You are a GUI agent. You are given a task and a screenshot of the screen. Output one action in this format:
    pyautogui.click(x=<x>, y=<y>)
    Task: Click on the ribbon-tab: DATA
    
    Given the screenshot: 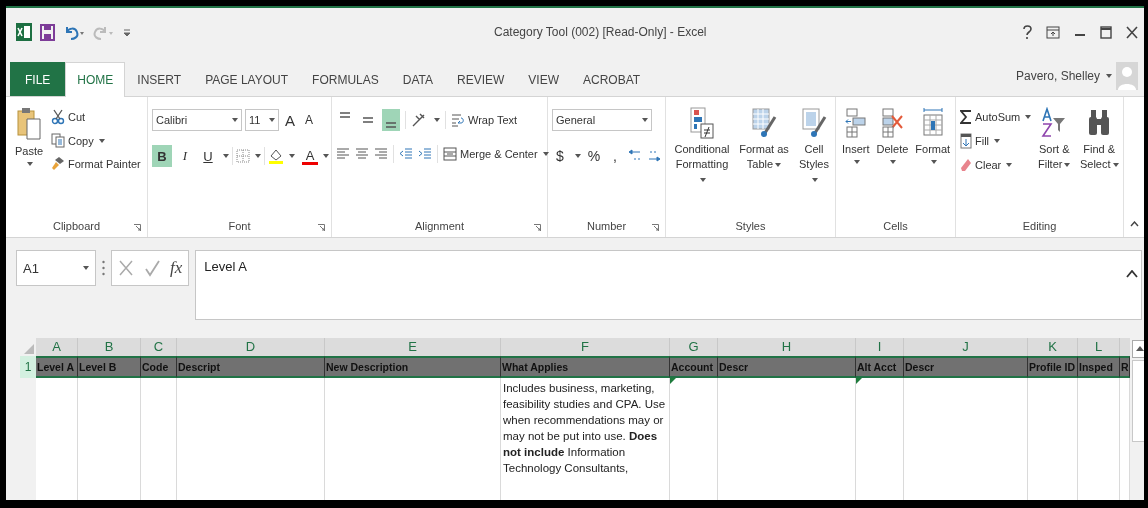 What is the action you would take?
    pyautogui.click(x=417, y=79)
    